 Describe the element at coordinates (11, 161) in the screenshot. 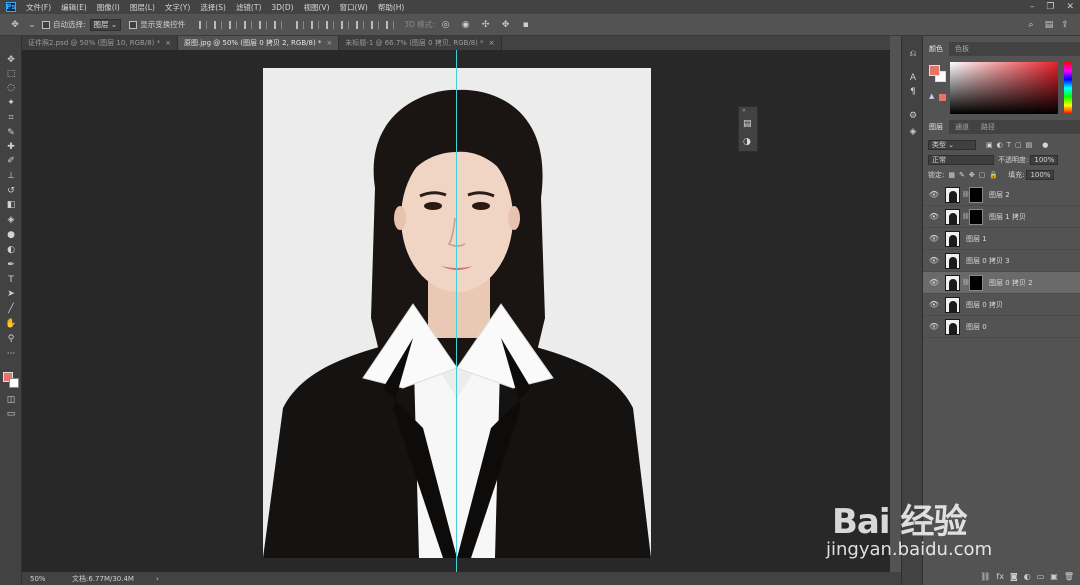

I see `brush-tool-icon: ✐` at that location.